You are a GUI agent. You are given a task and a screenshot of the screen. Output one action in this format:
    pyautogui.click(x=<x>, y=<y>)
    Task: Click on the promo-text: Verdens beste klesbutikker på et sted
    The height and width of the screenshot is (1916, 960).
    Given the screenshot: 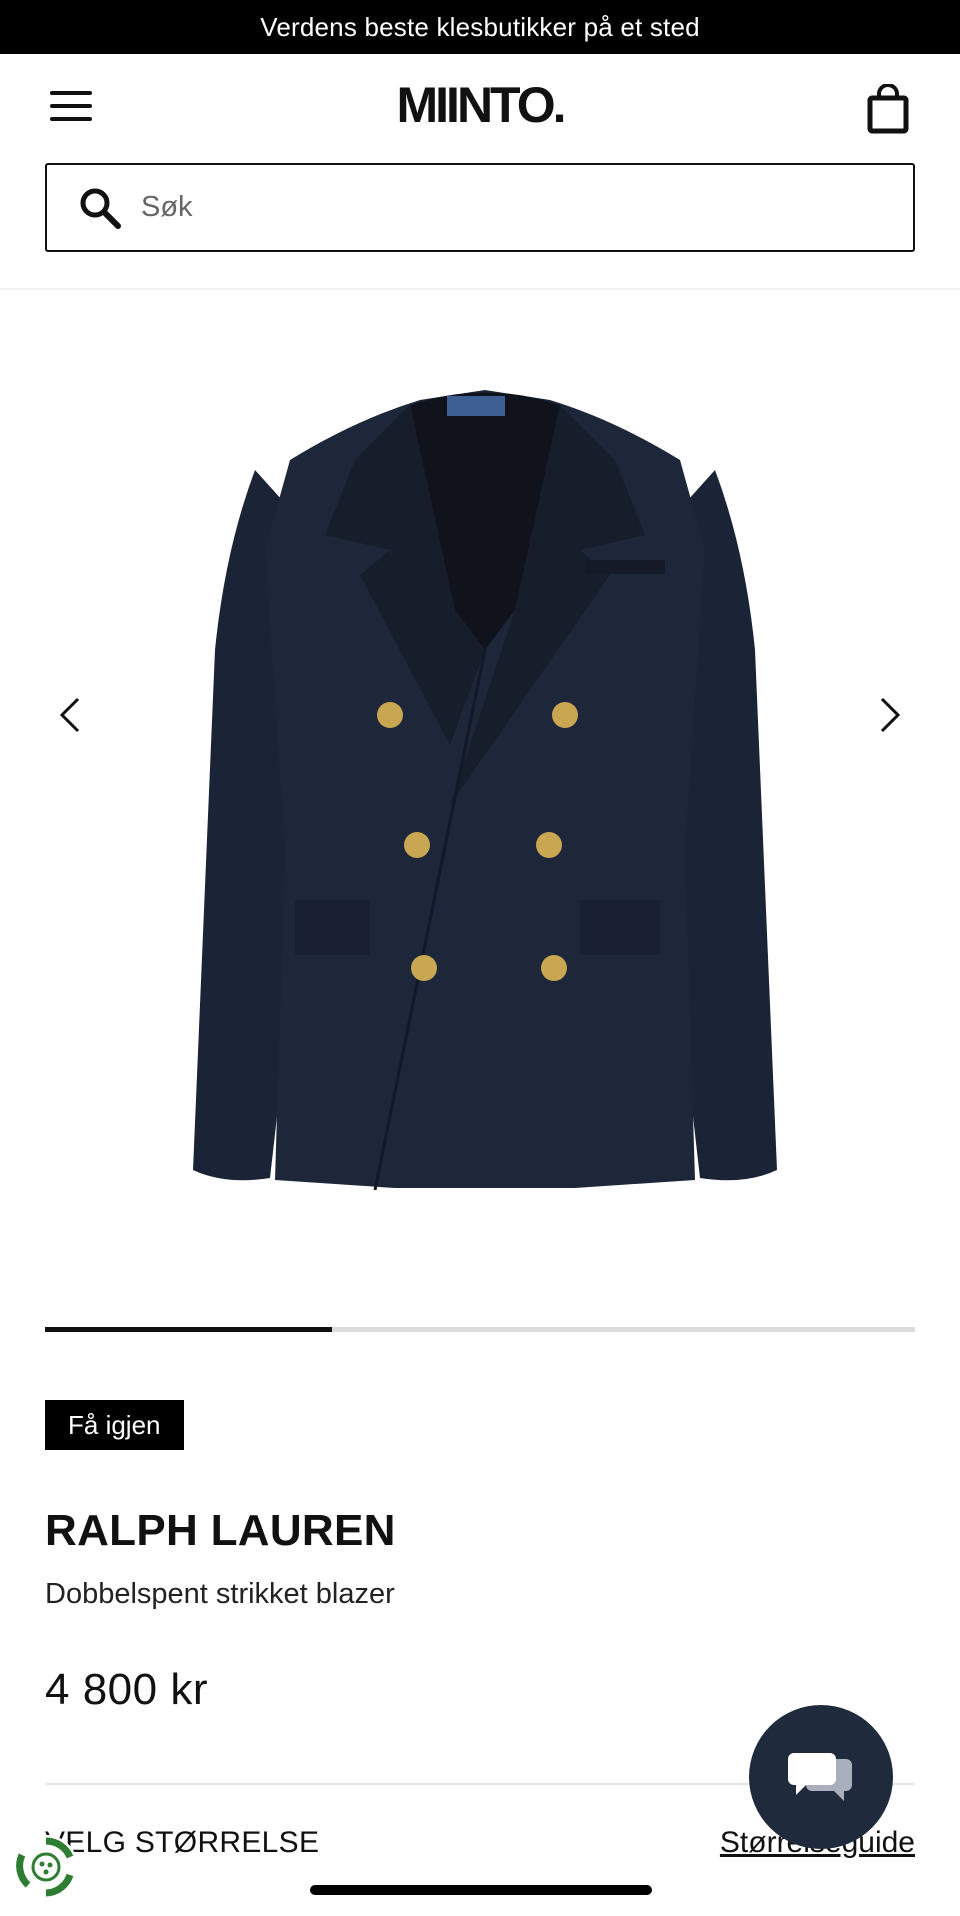 What is the action you would take?
    pyautogui.click(x=480, y=26)
    